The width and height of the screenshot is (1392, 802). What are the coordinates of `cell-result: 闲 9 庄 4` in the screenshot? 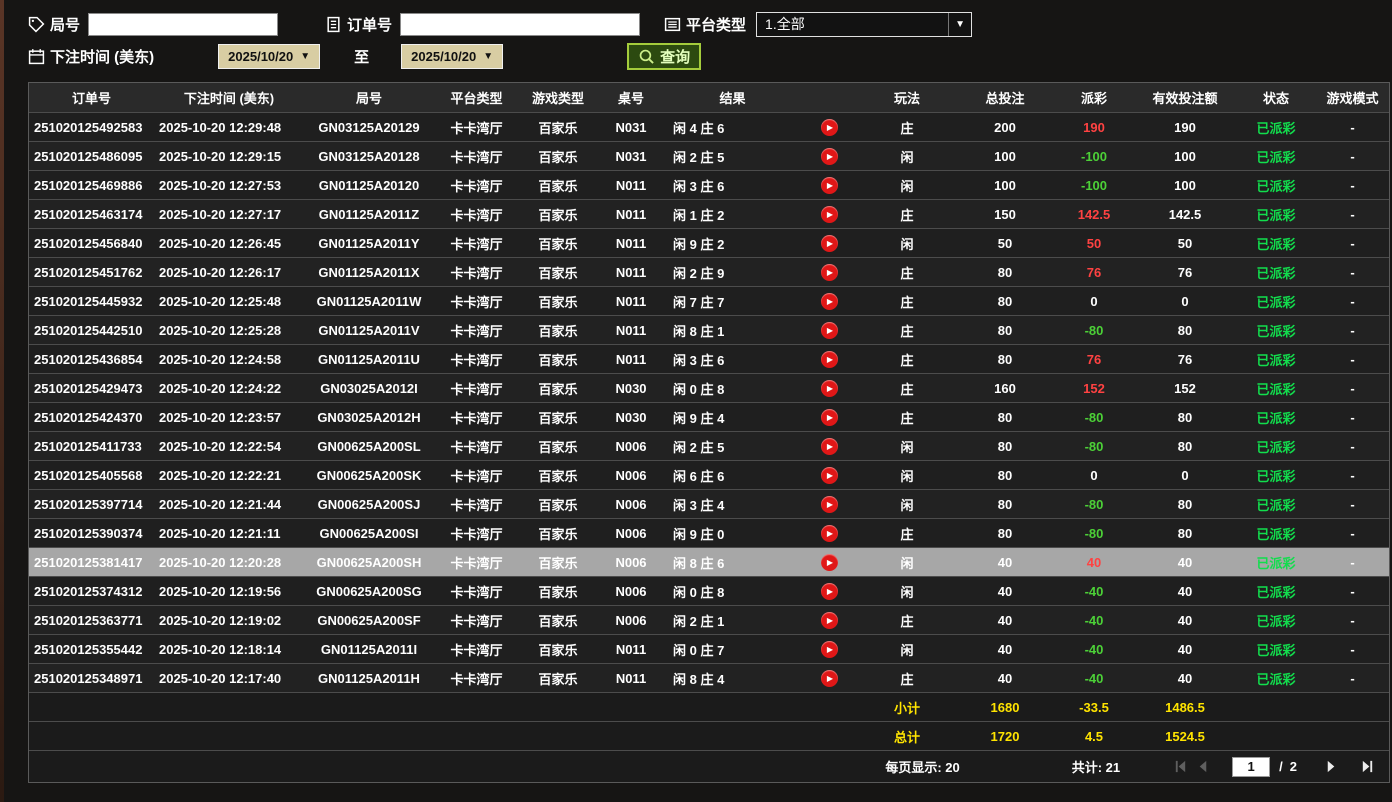 It's located at (699, 418).